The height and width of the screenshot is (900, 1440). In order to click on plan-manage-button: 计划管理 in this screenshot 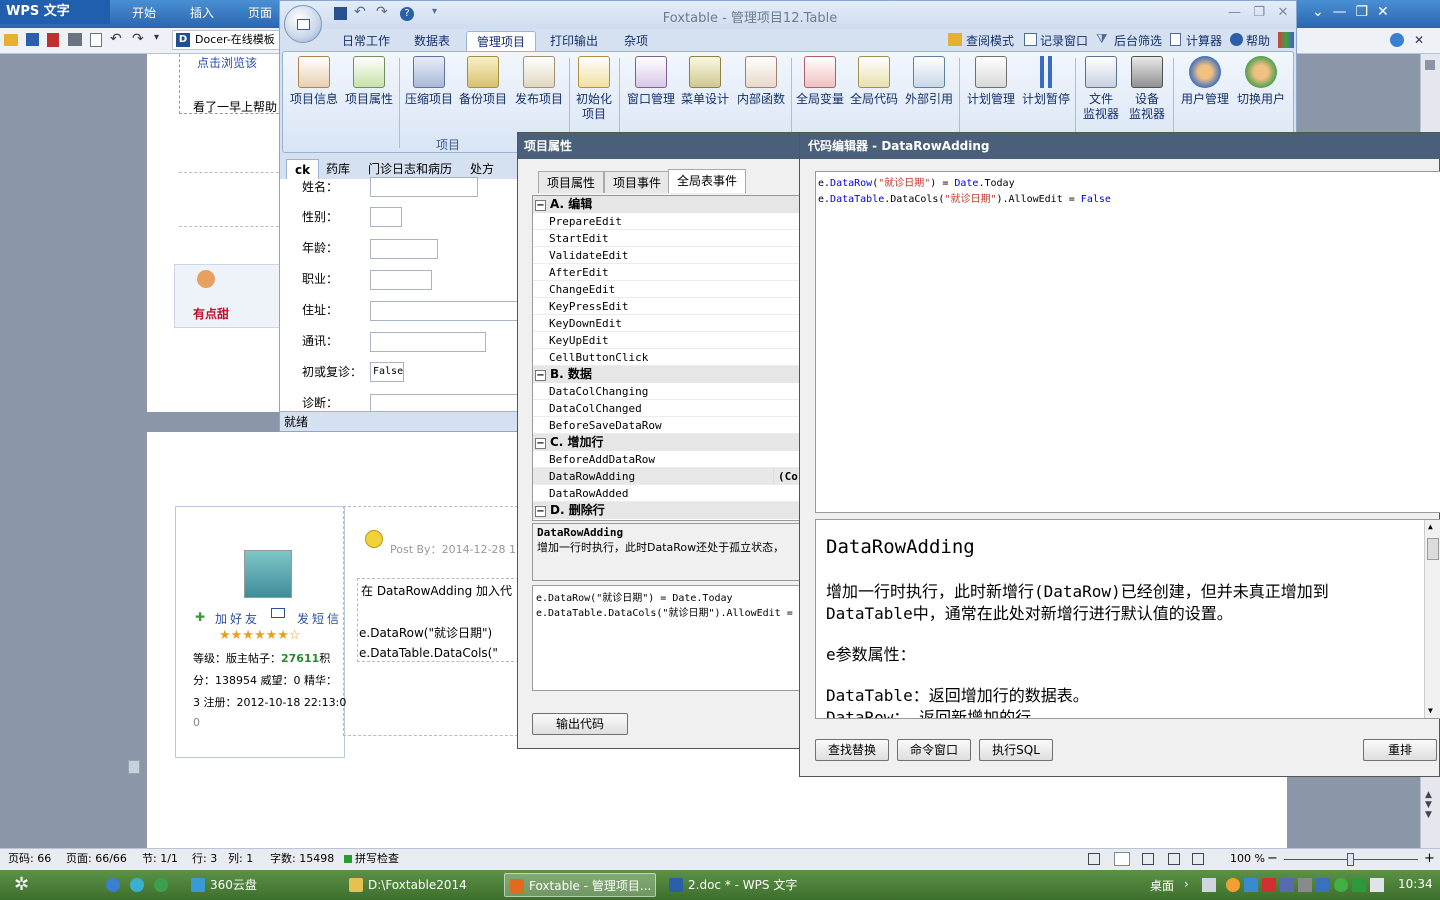, I will do `click(991, 81)`.